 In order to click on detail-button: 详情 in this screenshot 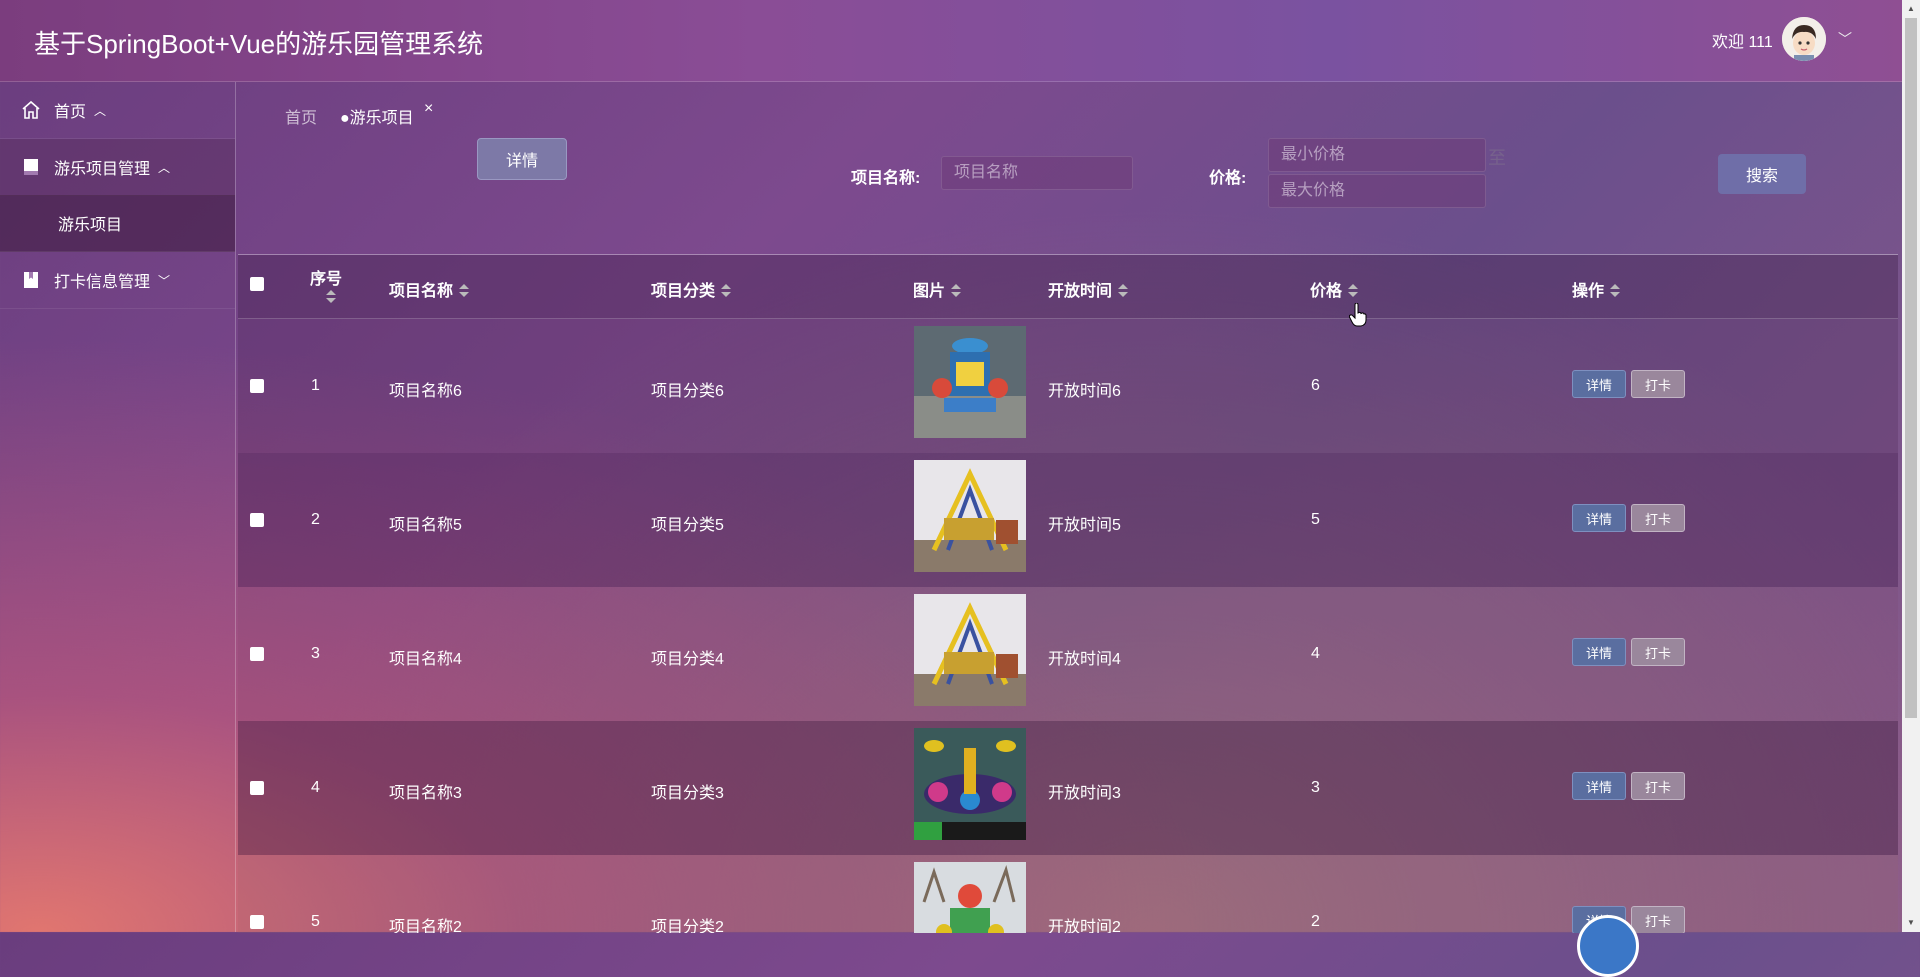, I will do `click(522, 159)`.